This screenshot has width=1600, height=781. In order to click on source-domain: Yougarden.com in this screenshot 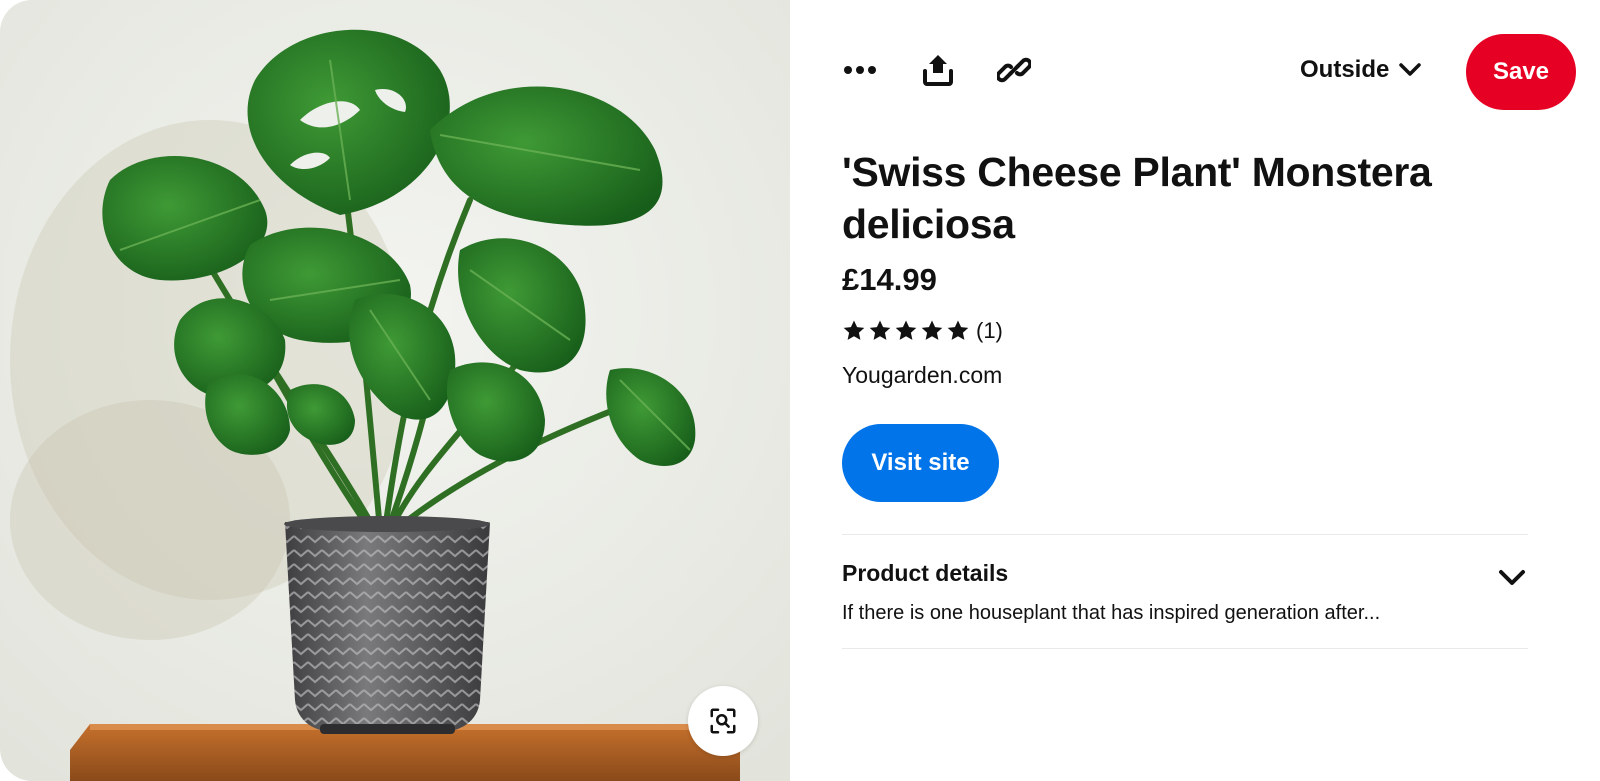, I will do `click(922, 375)`.